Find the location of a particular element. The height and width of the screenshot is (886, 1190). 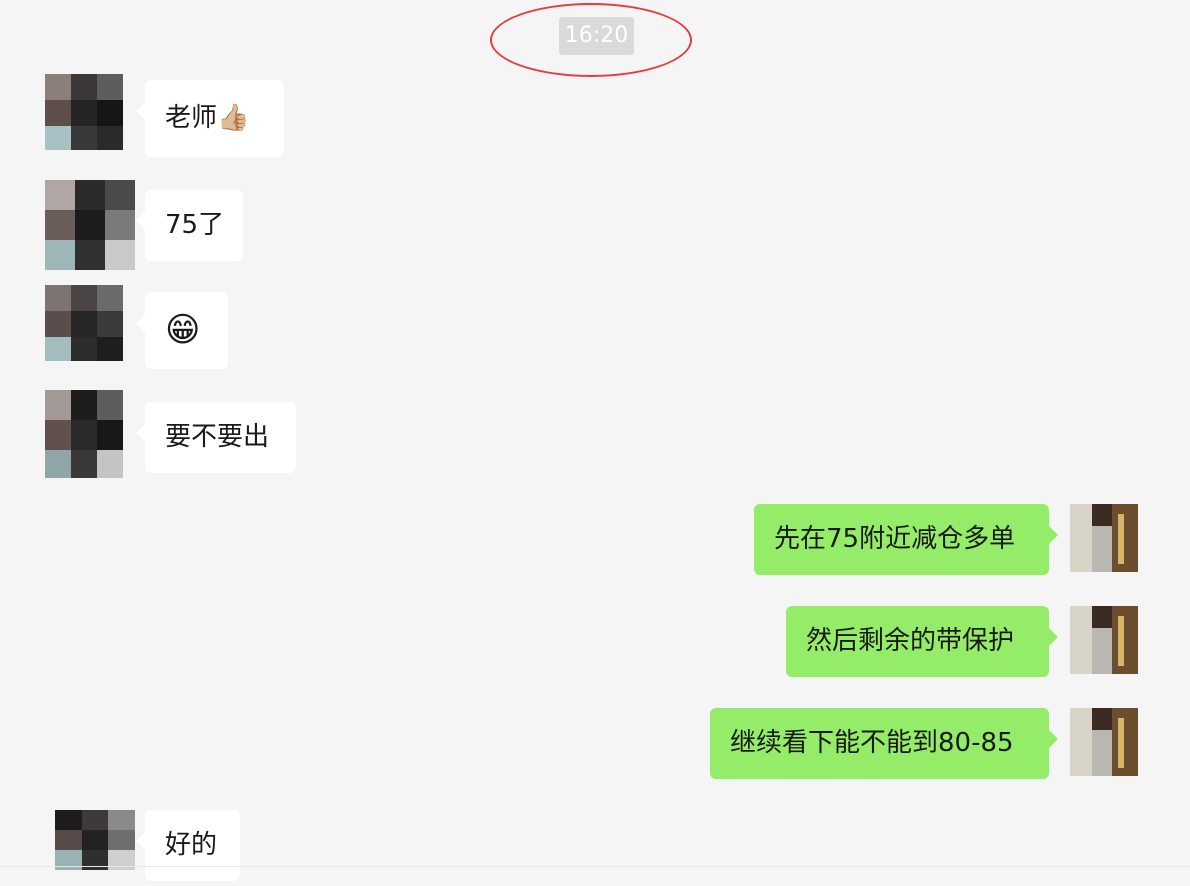

message-bubble-outgoing: 先在75附近减仓多单 is located at coordinates (906, 539).